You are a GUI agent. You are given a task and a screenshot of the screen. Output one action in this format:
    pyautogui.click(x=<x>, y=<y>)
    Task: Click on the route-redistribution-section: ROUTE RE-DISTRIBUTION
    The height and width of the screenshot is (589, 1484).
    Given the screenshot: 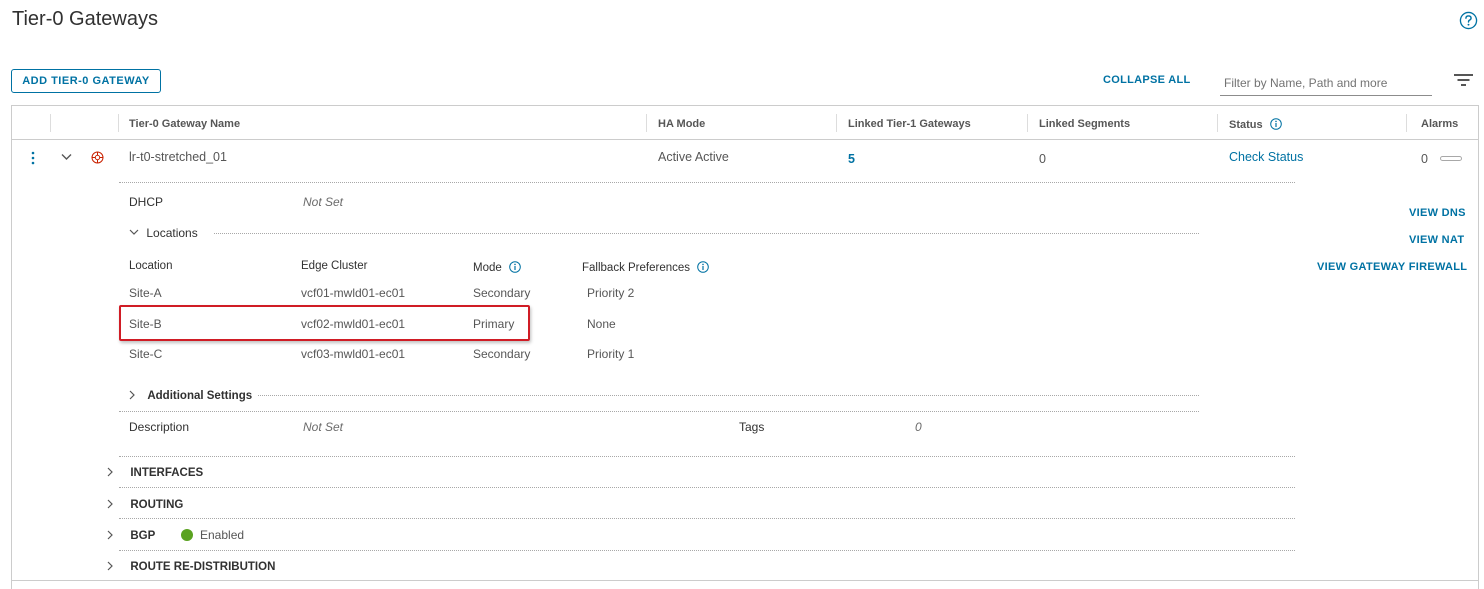 What is the action you would take?
    pyautogui.click(x=191, y=566)
    